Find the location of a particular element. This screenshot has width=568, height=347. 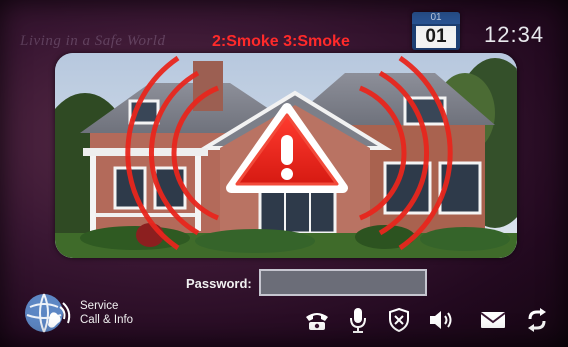

security-button is located at coordinates (399, 320).